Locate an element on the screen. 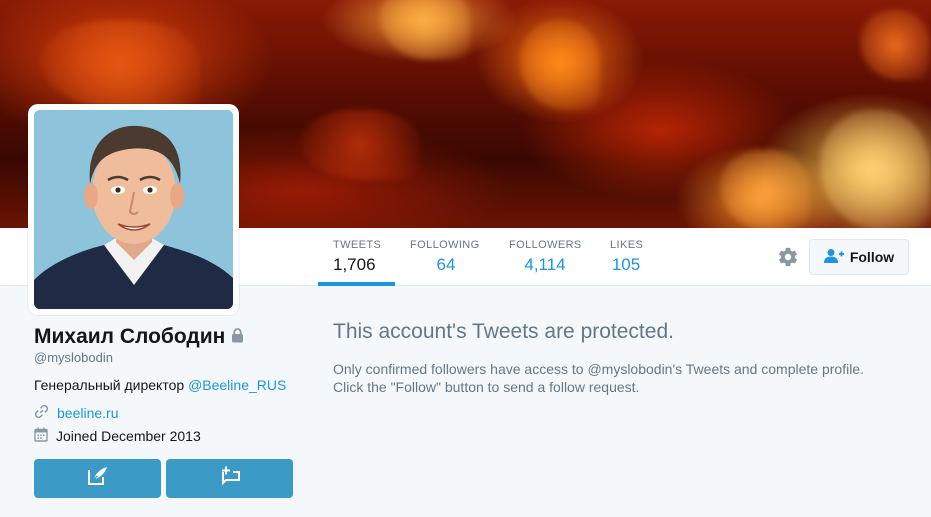  compose-icon is located at coordinates (98, 478).